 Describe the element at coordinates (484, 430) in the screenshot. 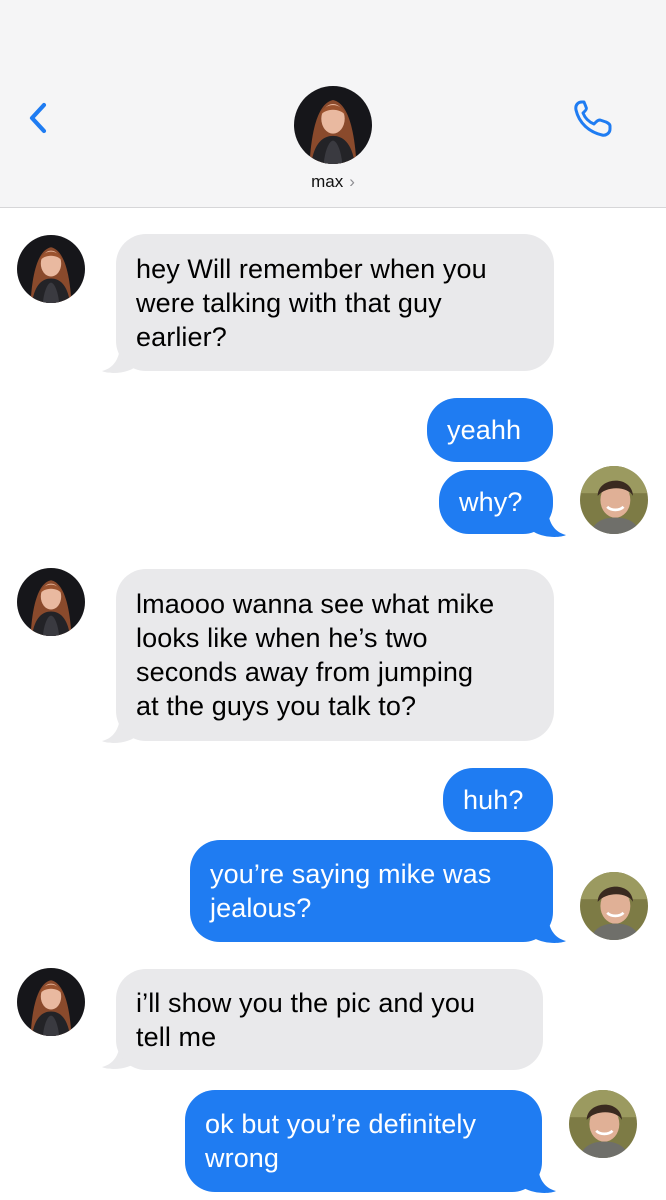

I see `message-text: yeahh` at that location.